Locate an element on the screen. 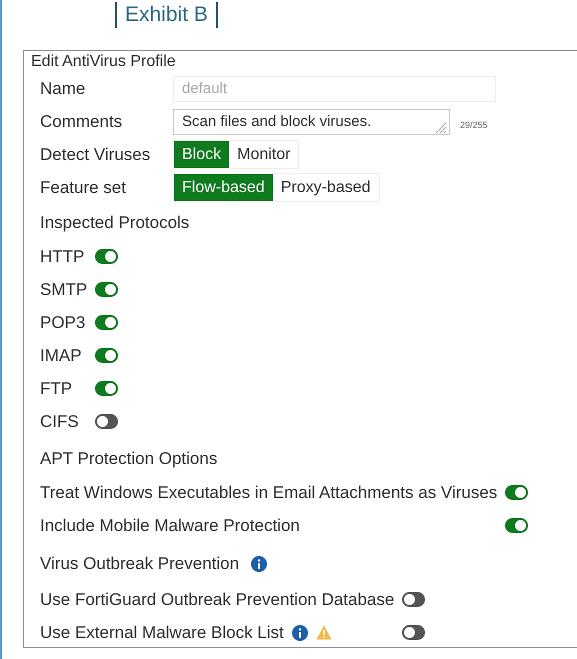 This screenshot has height=659, width=577. character-counter: 29/255 is located at coordinates (474, 125).